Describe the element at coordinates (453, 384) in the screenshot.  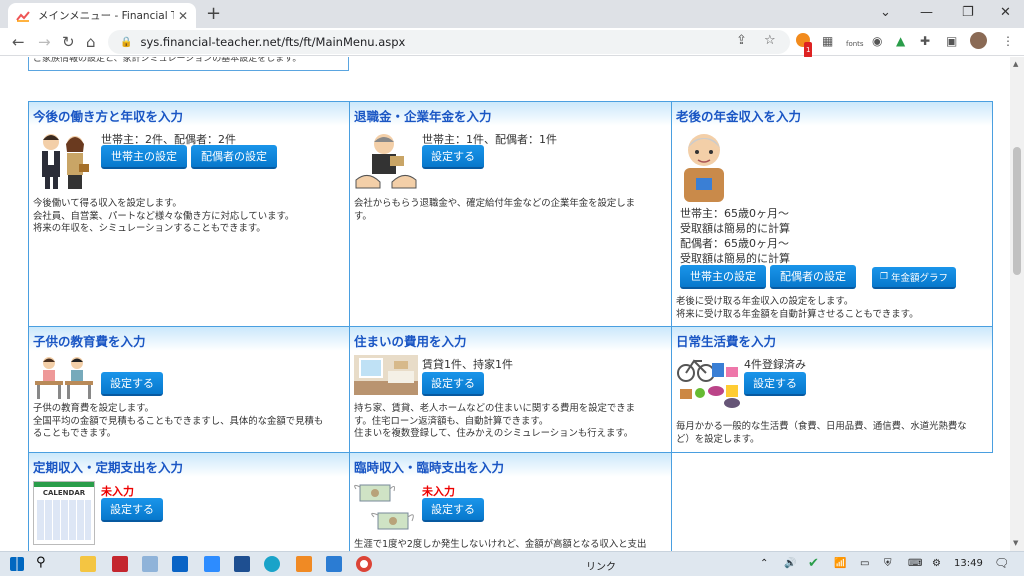
I see `housing-settings-button: 設定する` at that location.